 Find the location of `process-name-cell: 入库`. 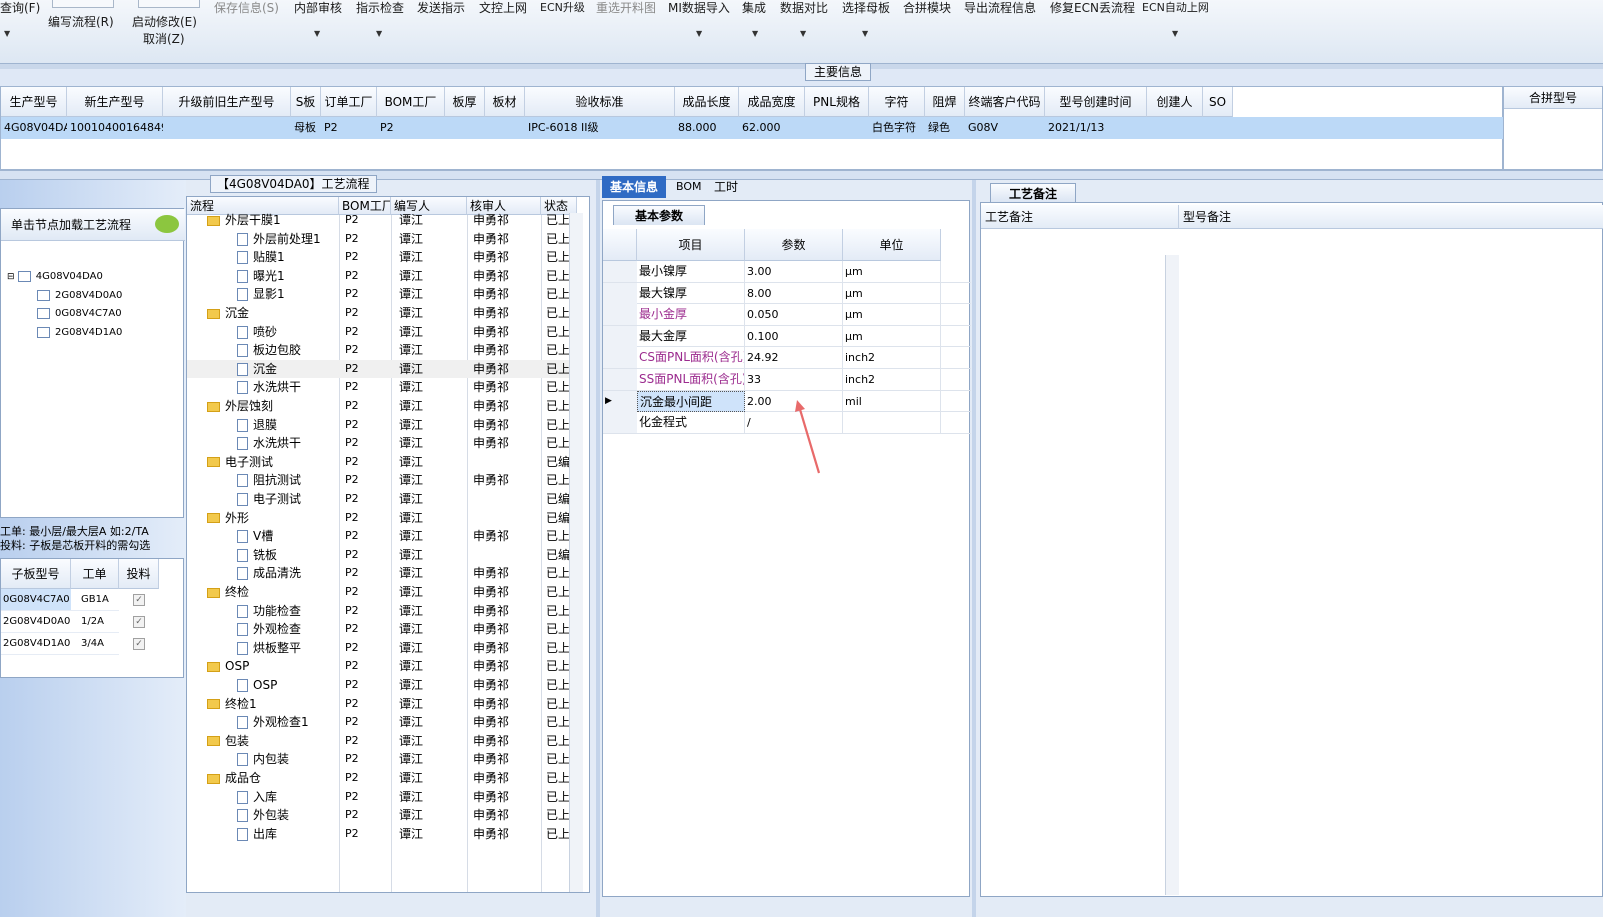

process-name-cell: 入库 is located at coordinates (288, 797).